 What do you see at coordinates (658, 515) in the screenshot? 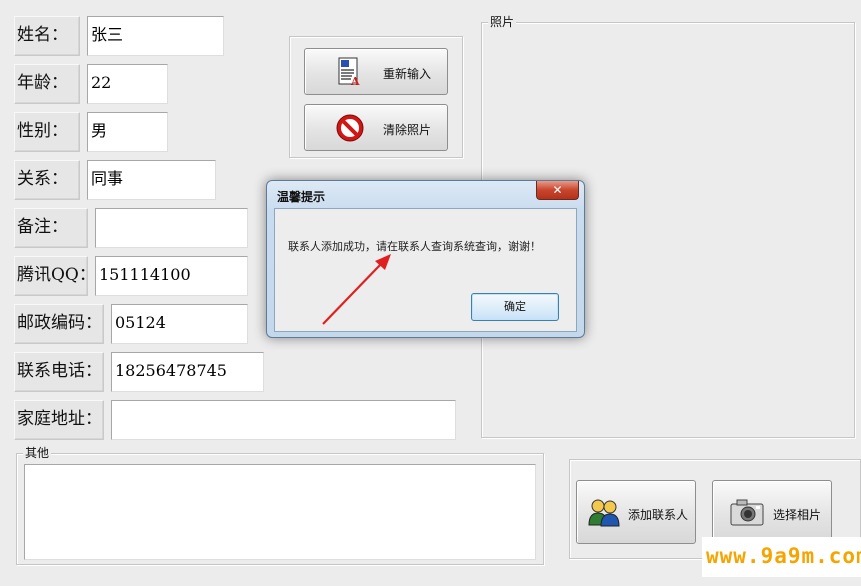
I see `add-contact-button-label: 添加联系人` at bounding box center [658, 515].